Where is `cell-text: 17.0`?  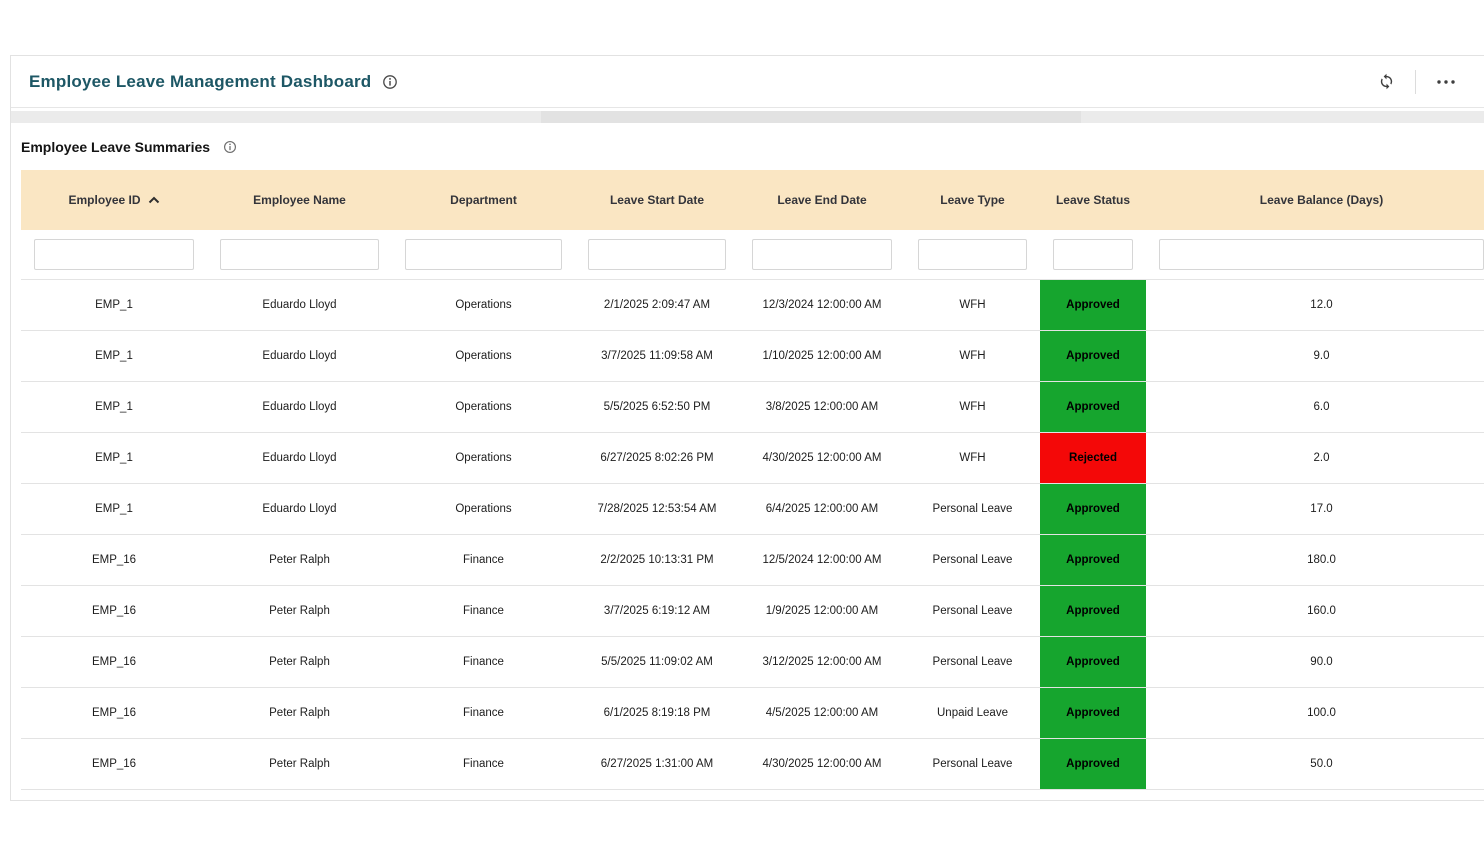 cell-text: 17.0 is located at coordinates (1321, 509).